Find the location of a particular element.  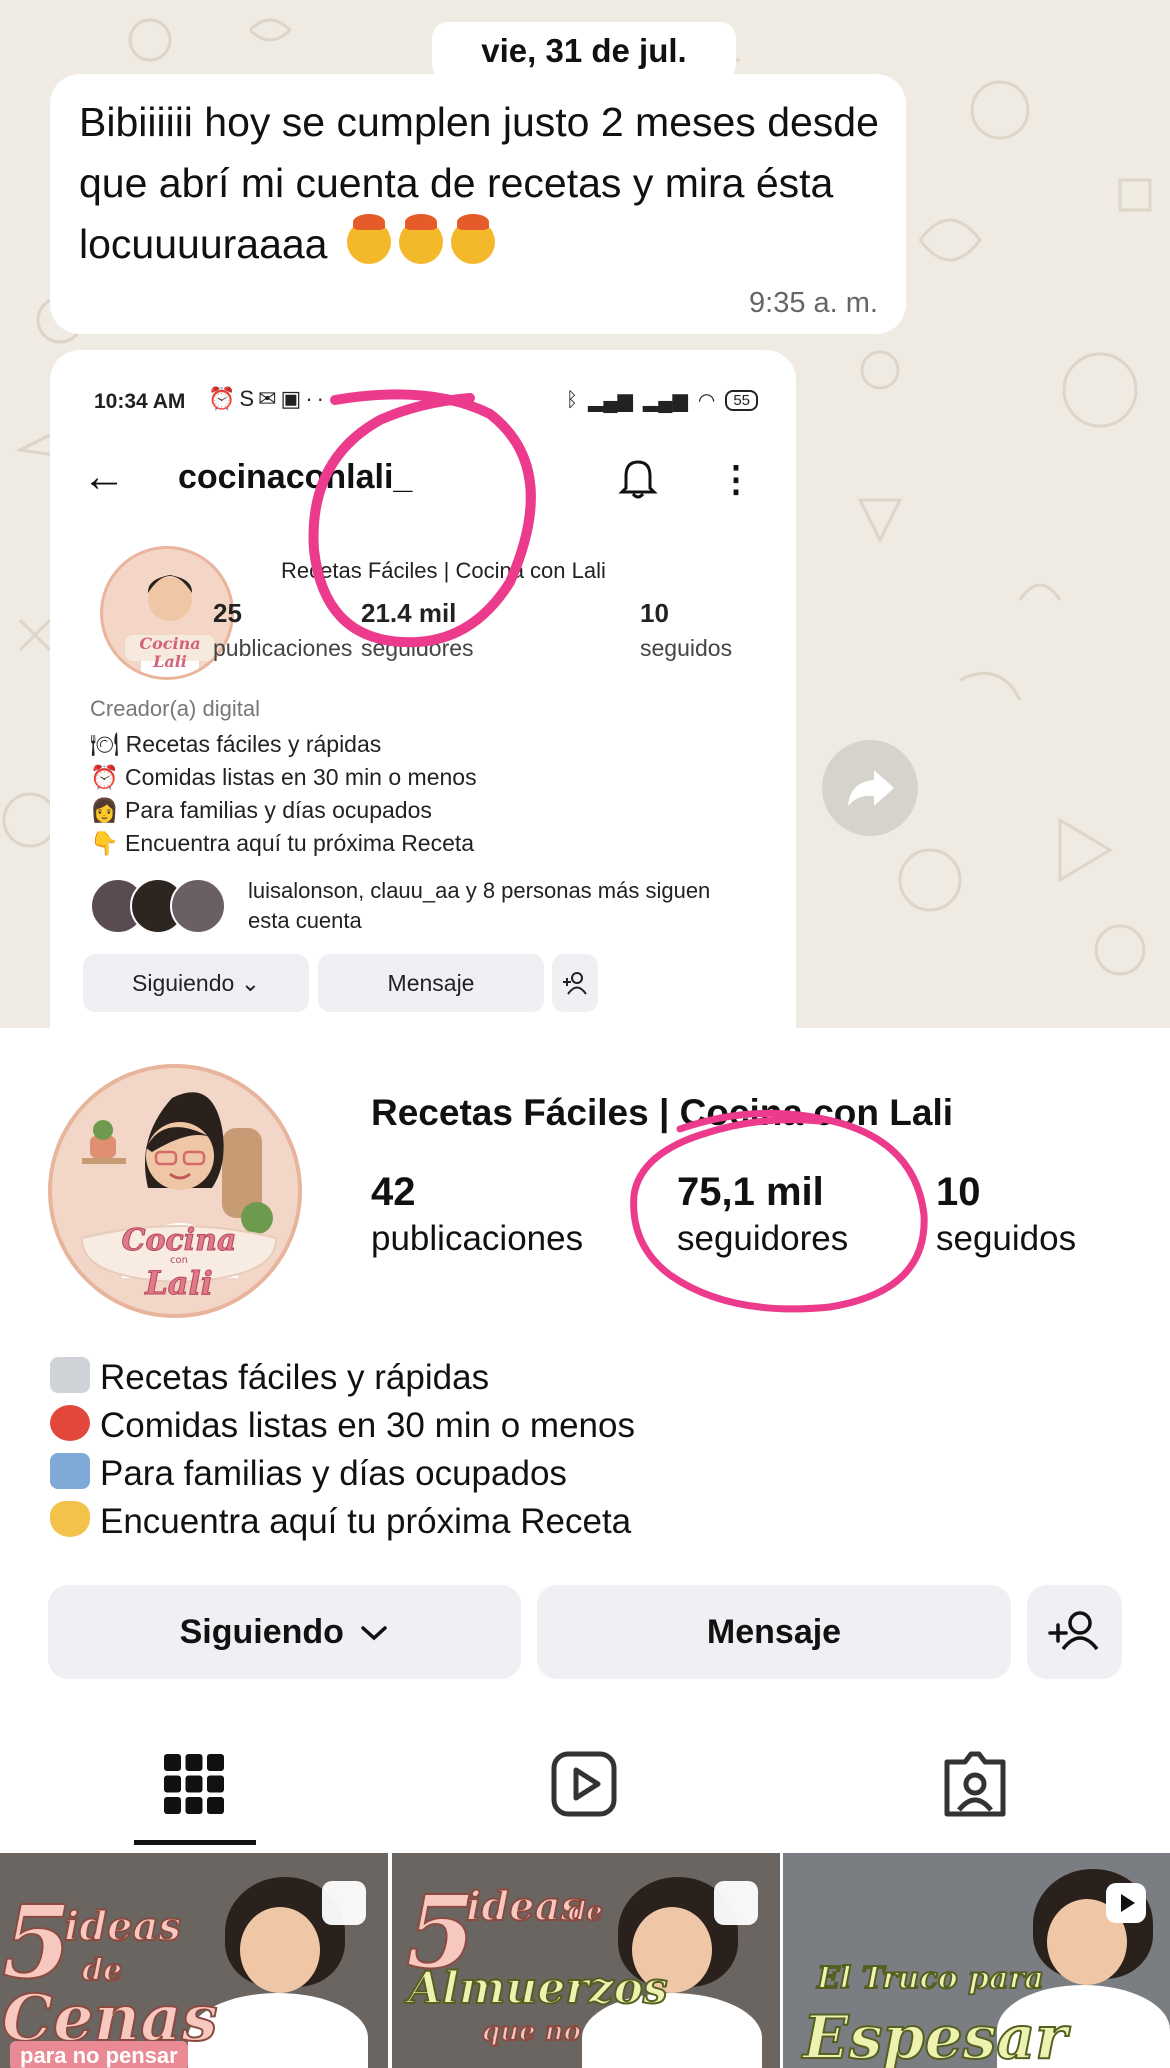

bio-line: Encuentra aquí tu próxima Receta is located at coordinates (342, 1522).